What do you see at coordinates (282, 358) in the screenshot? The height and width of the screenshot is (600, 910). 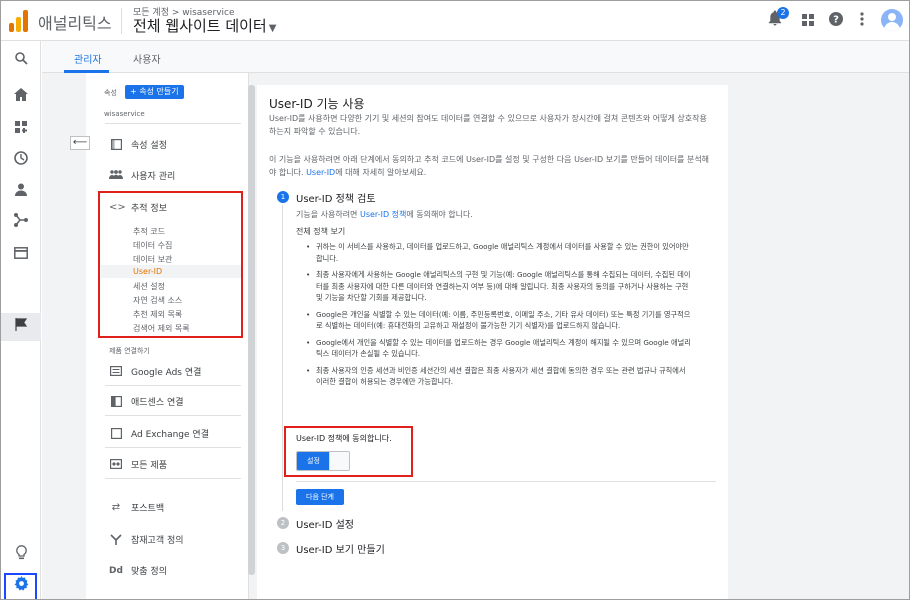 I see `step-connector-line` at bounding box center [282, 358].